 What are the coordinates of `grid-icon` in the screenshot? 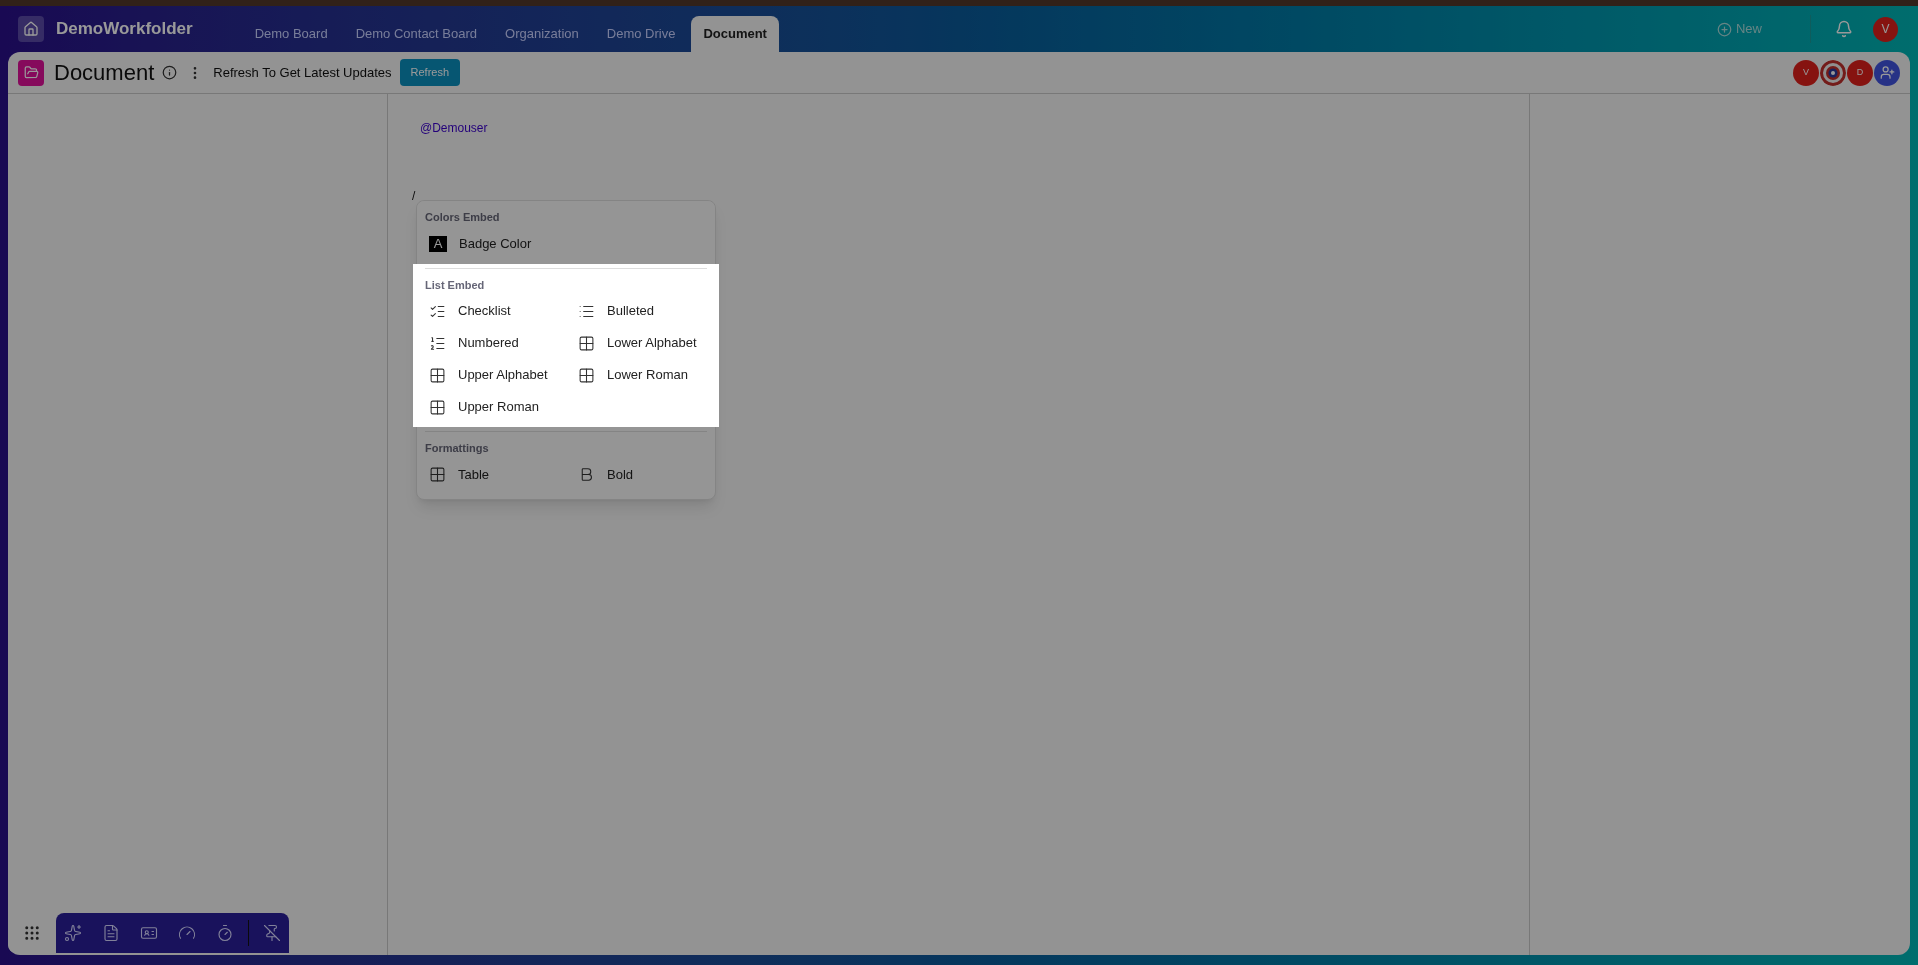 It's located at (32, 933).